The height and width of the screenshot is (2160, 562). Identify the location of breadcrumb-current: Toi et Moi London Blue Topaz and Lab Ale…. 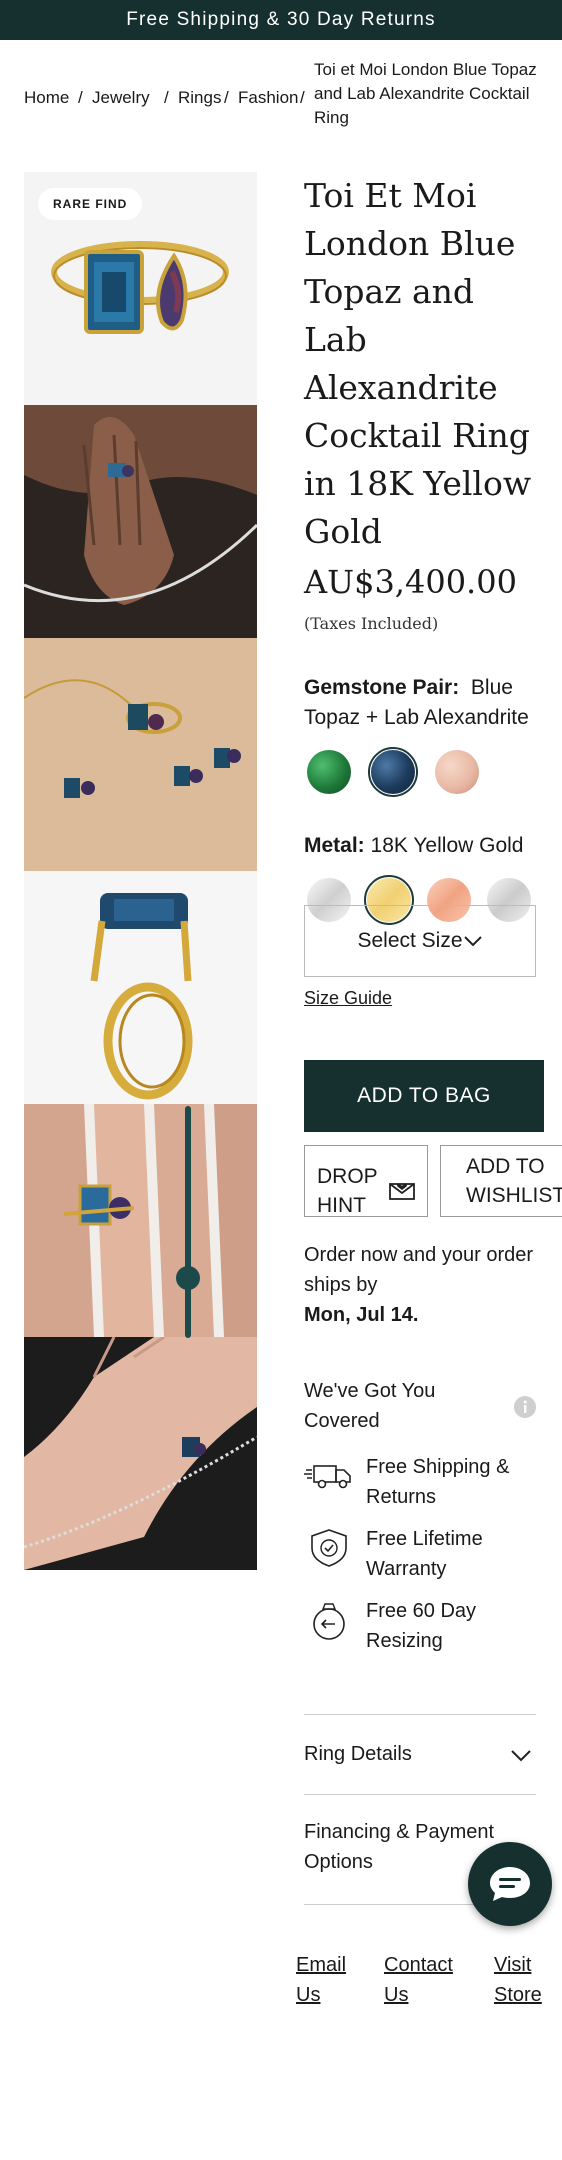
(425, 93).